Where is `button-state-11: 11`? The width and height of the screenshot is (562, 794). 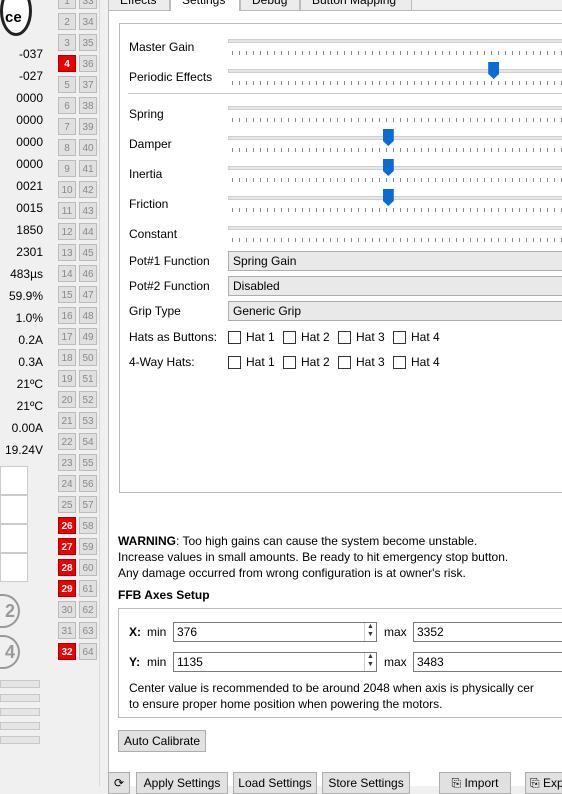 button-state-11: 11 is located at coordinates (67, 210).